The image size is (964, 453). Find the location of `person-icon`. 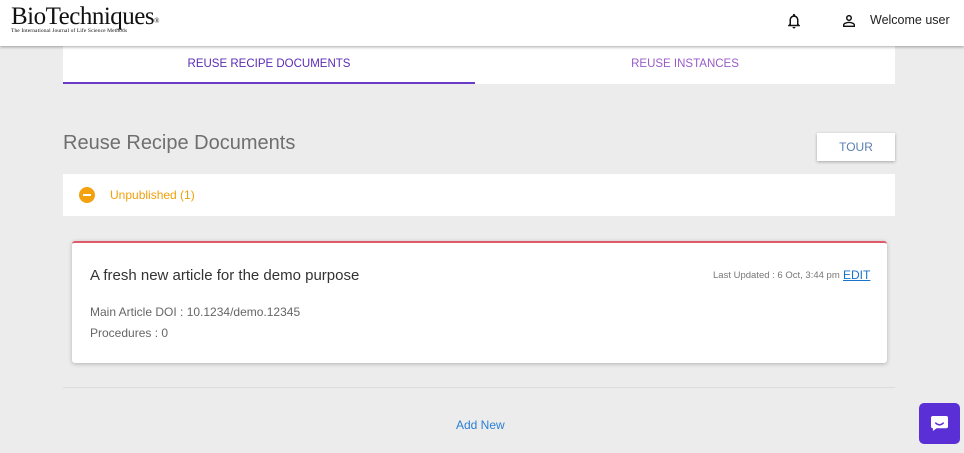

person-icon is located at coordinates (849, 21).